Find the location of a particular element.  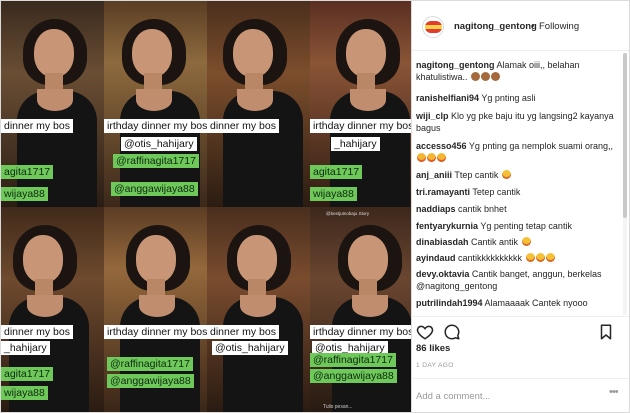

comment-item: naddiaps cantik bnhet is located at coordinates (516, 209).